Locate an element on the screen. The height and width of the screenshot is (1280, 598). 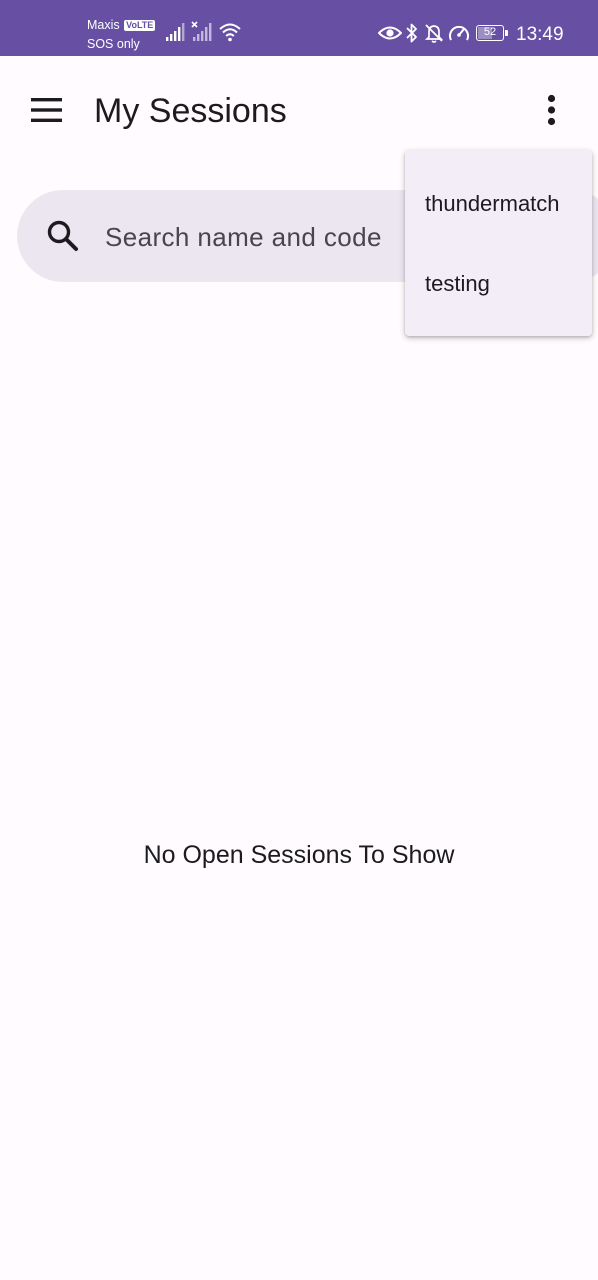
page-title: My Sessions is located at coordinates (190, 111).